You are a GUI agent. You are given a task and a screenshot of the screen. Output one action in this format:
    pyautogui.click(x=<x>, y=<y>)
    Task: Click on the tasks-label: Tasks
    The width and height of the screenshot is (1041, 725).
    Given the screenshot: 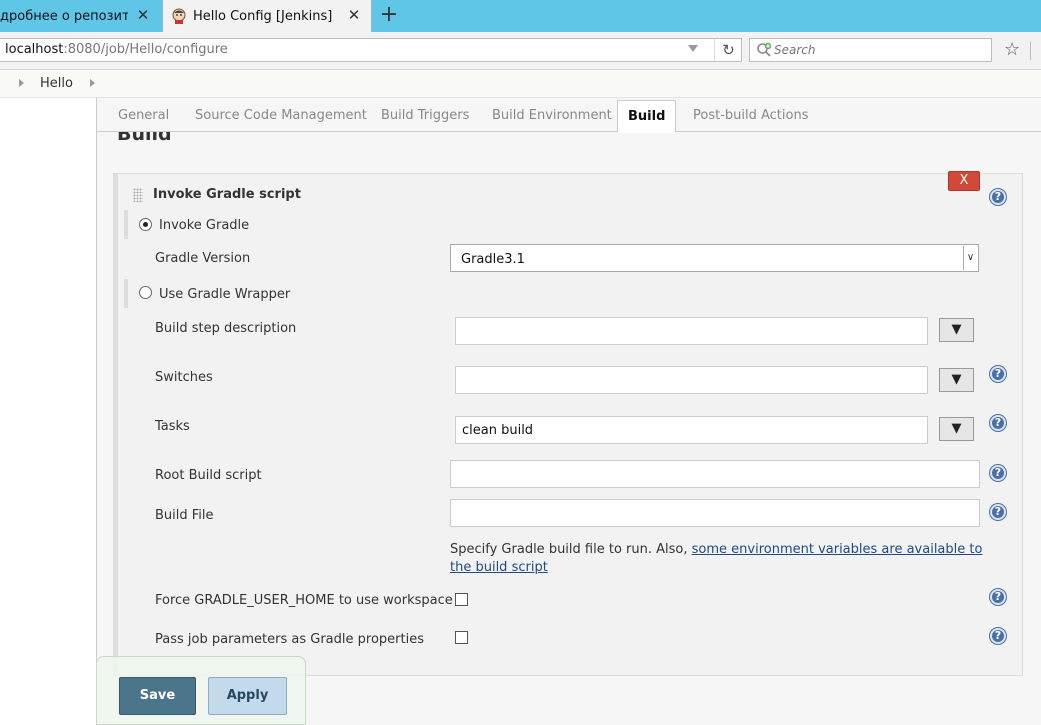 What is the action you would take?
    pyautogui.click(x=172, y=426)
    